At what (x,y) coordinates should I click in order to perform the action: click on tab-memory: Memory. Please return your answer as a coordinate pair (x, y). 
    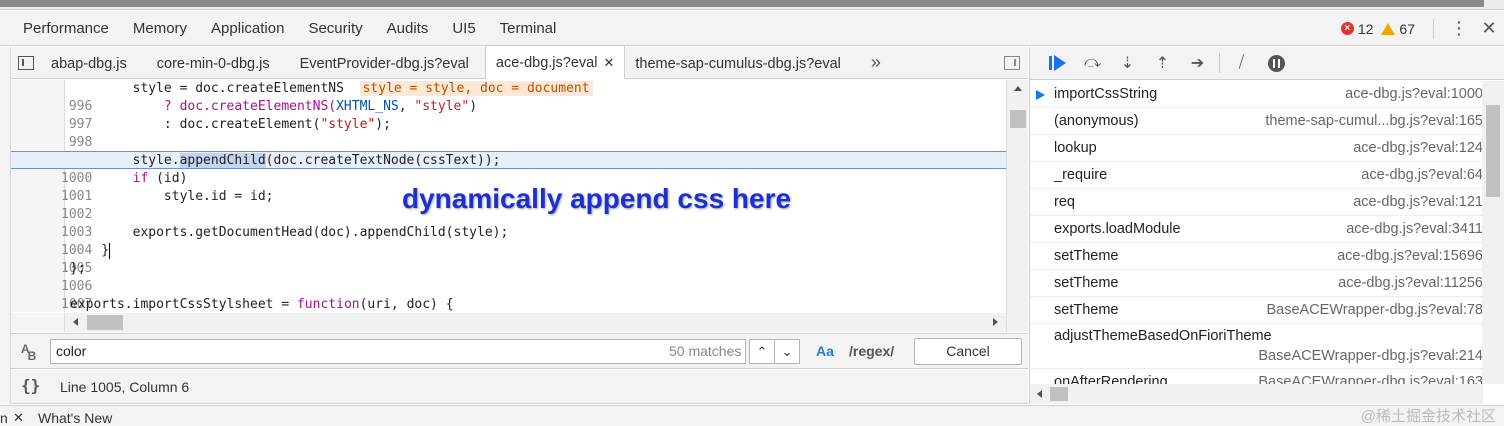
    Looking at the image, I should click on (160, 28).